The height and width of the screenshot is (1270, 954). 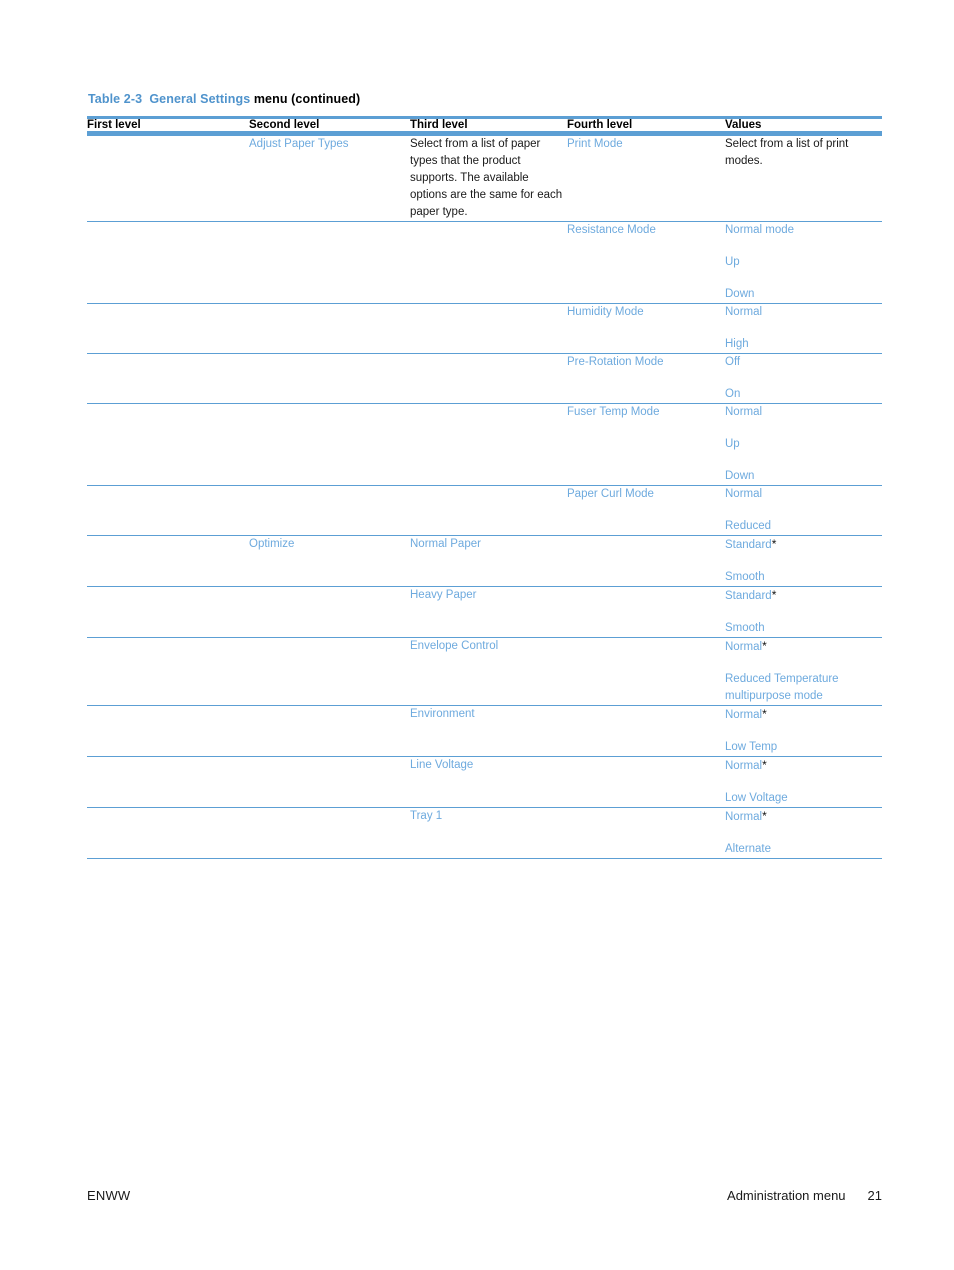 I want to click on cell-second-level: Adjust Paper Types, so click(x=329, y=177).